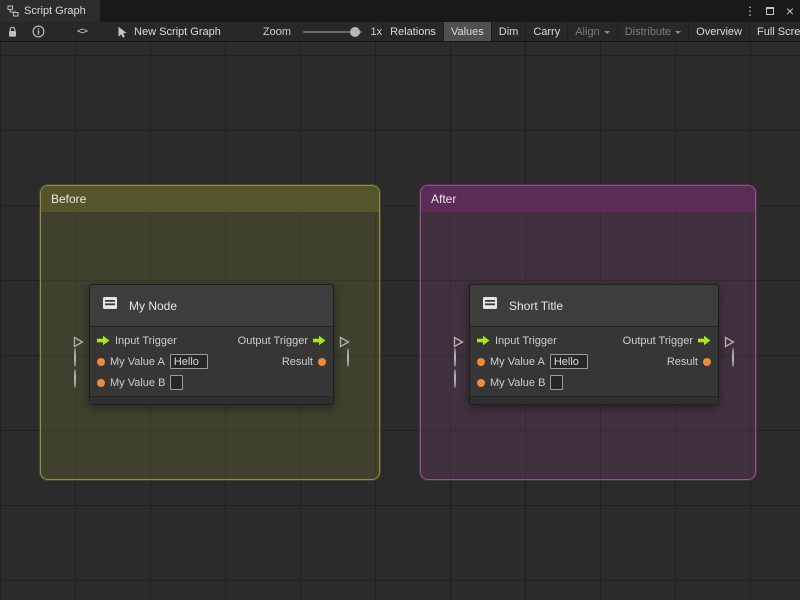 Image resolution: width=800 pixels, height=600 pixels. I want to click on group-after-title: After, so click(444, 199).